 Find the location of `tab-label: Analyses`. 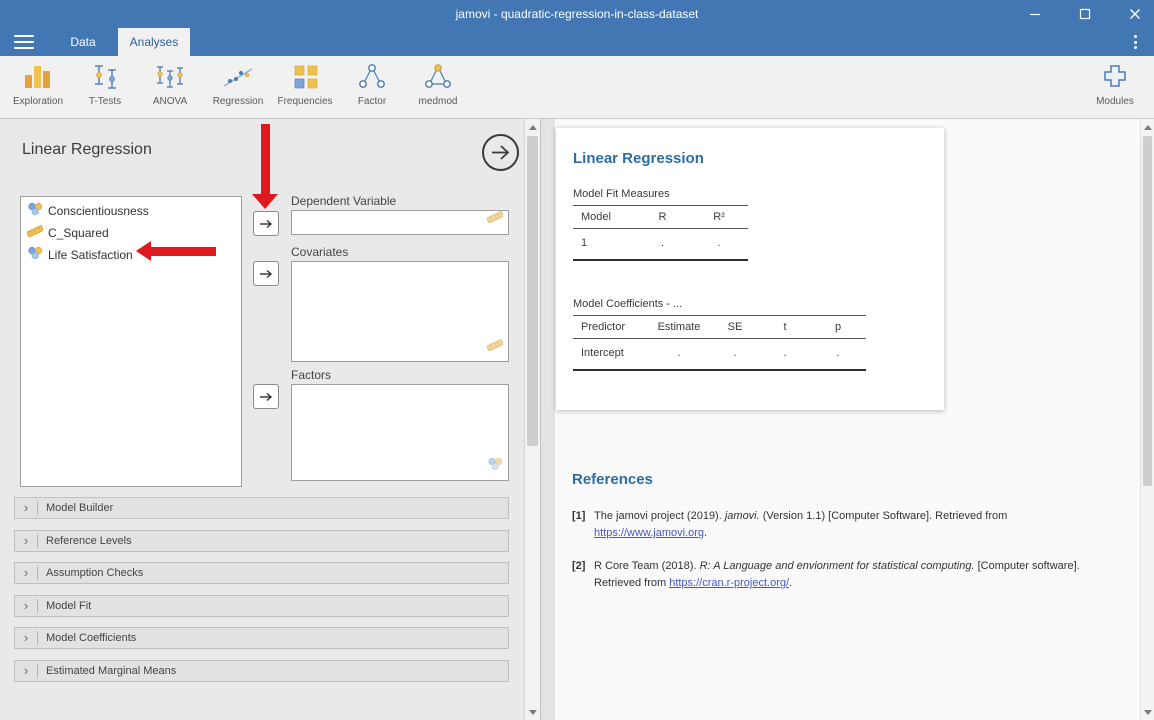

tab-label: Analyses is located at coordinates (154, 42).